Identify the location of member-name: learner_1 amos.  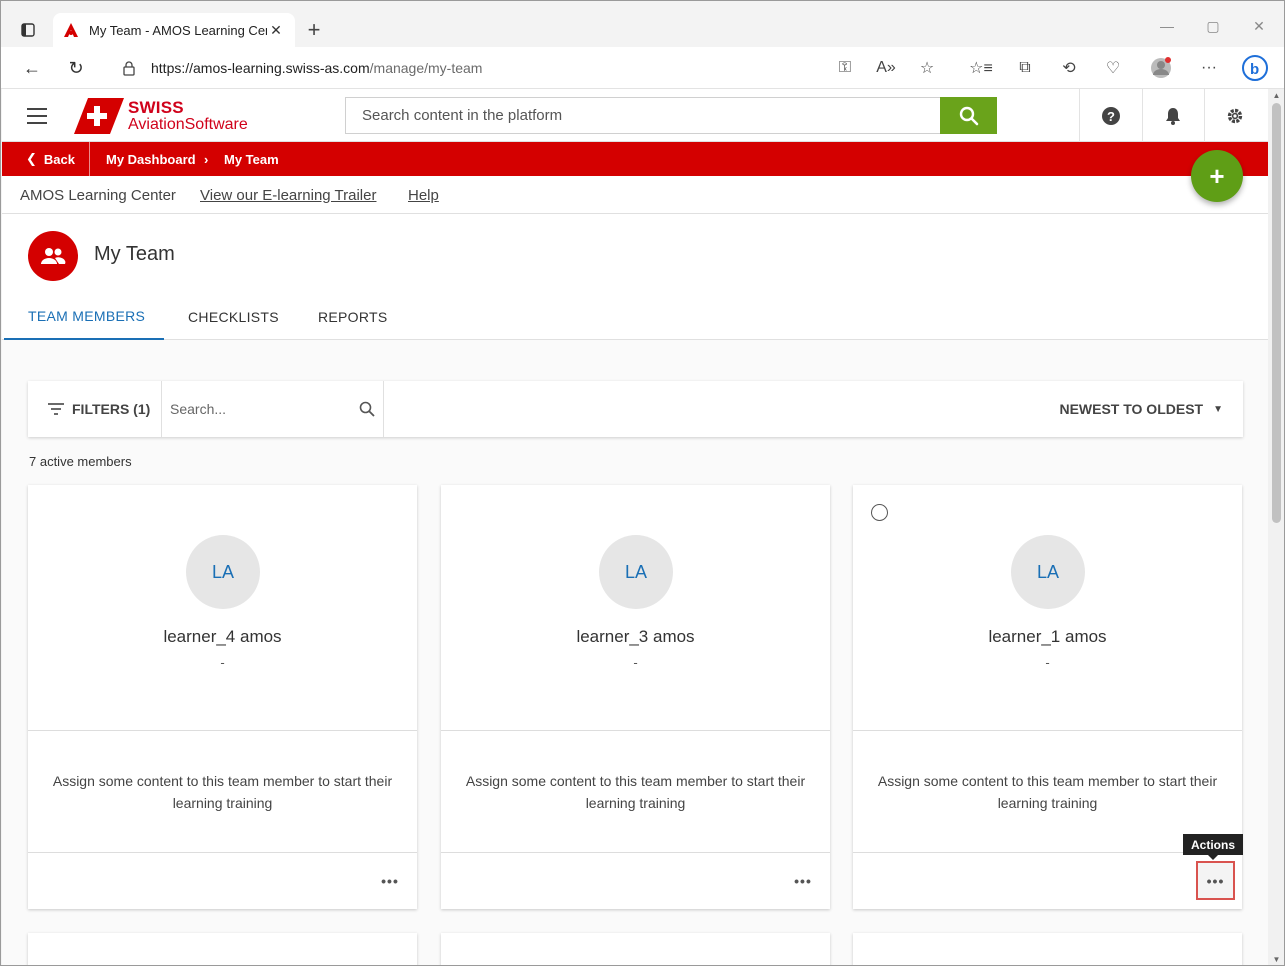
(1047, 636).